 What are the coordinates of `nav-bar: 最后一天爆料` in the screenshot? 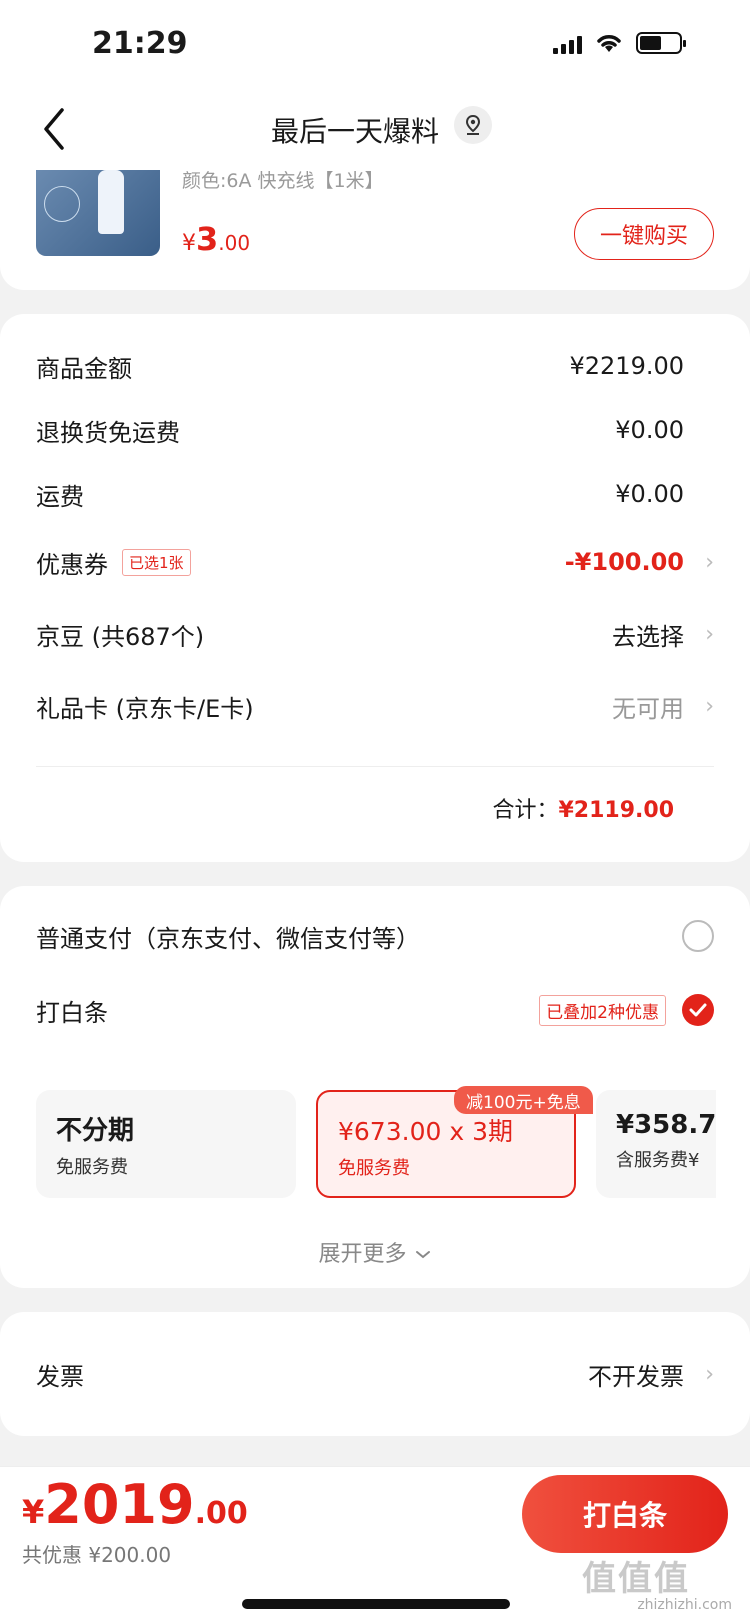 It's located at (375, 130).